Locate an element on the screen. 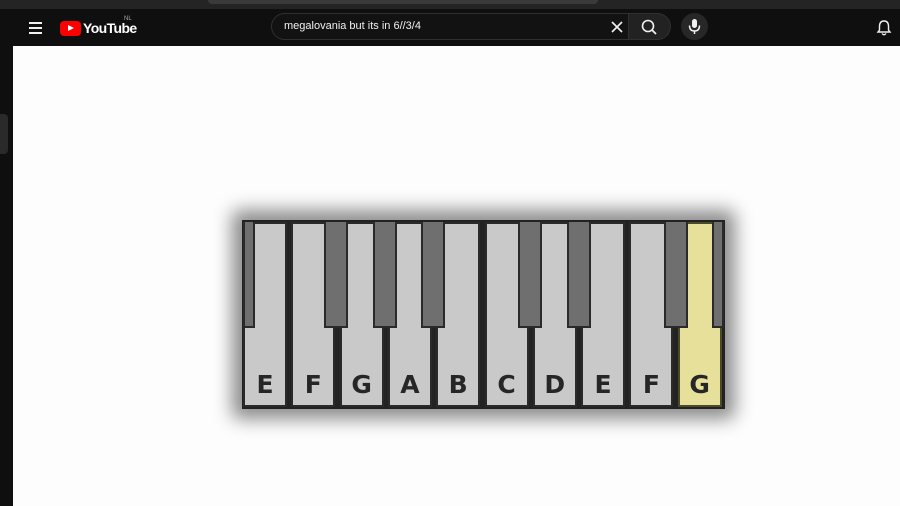 Image resolution: width=900 pixels, height=506 pixels. search-box: megalovania but its in 6//3/4 is located at coordinates (450, 26).